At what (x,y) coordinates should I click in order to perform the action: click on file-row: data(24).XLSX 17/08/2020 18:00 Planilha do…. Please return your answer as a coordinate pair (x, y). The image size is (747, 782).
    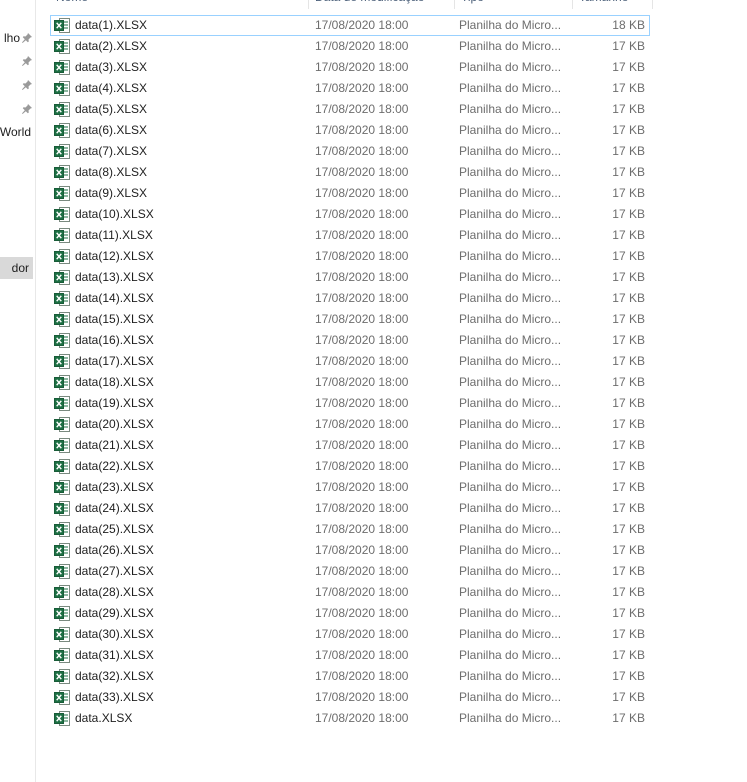
    Looking at the image, I should click on (350, 508).